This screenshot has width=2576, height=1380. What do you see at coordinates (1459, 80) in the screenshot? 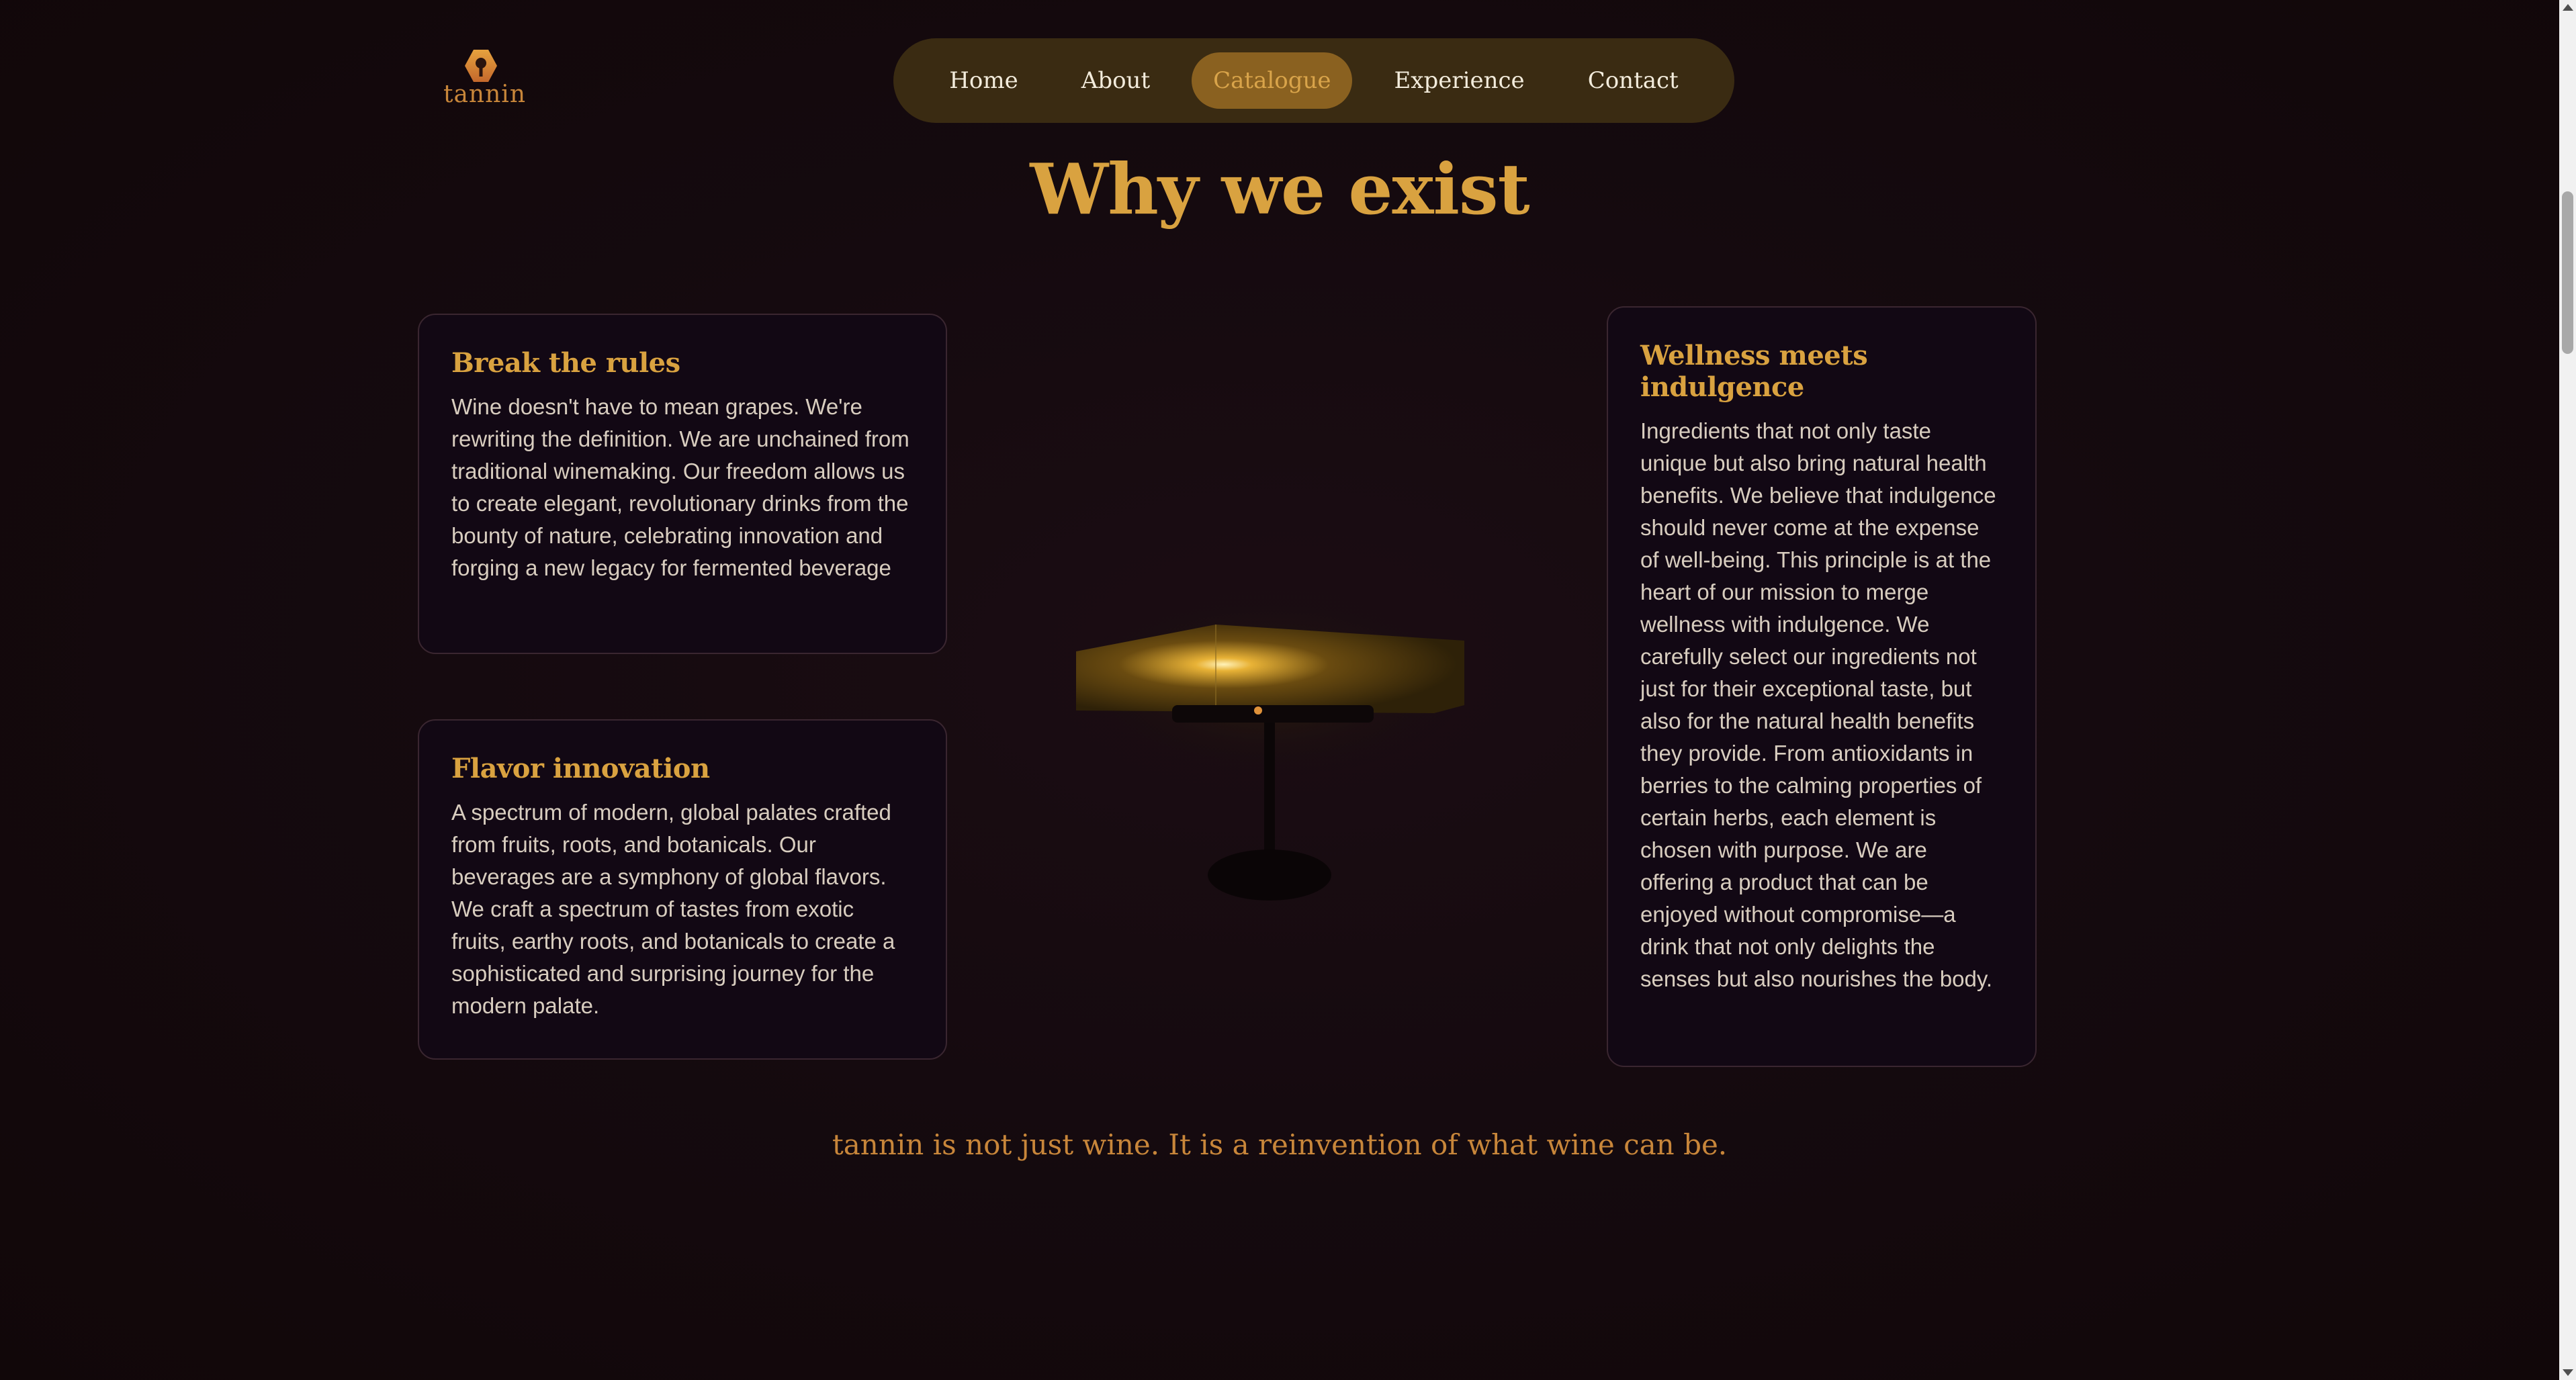
I see `nav-item-experience: Experience` at bounding box center [1459, 80].